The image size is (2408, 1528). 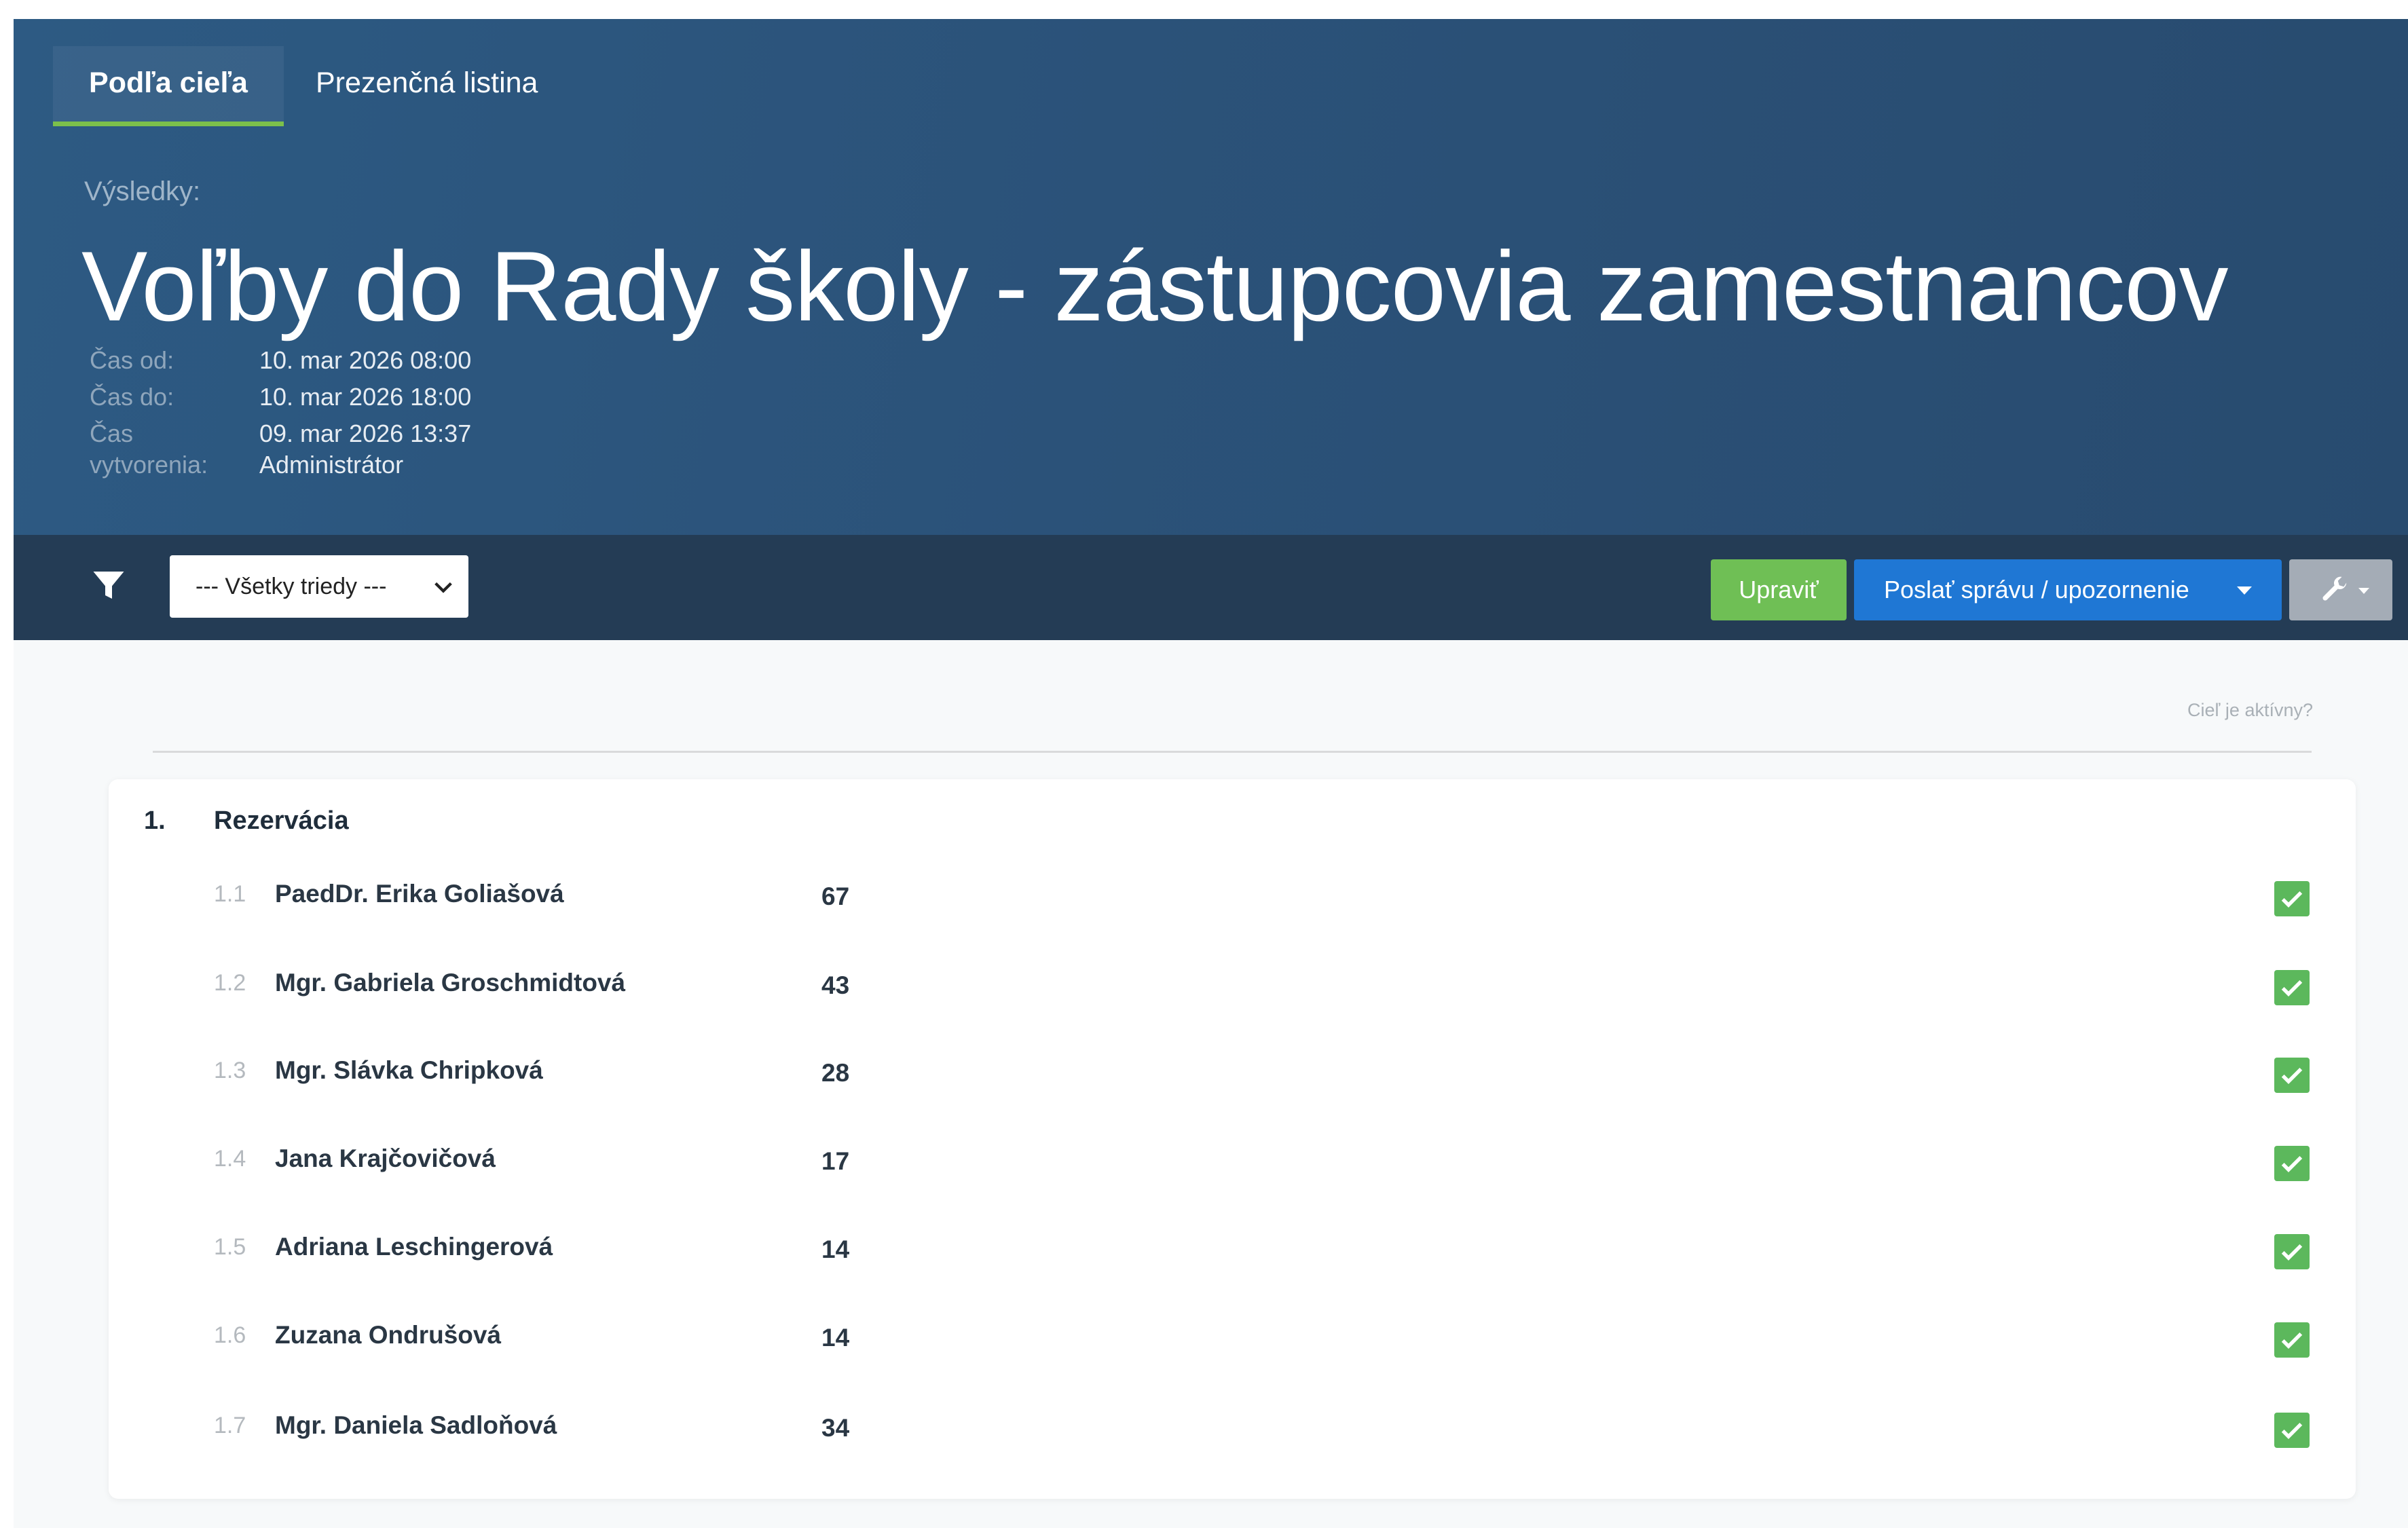 I want to click on candidate-votes: 17, so click(x=835, y=1161).